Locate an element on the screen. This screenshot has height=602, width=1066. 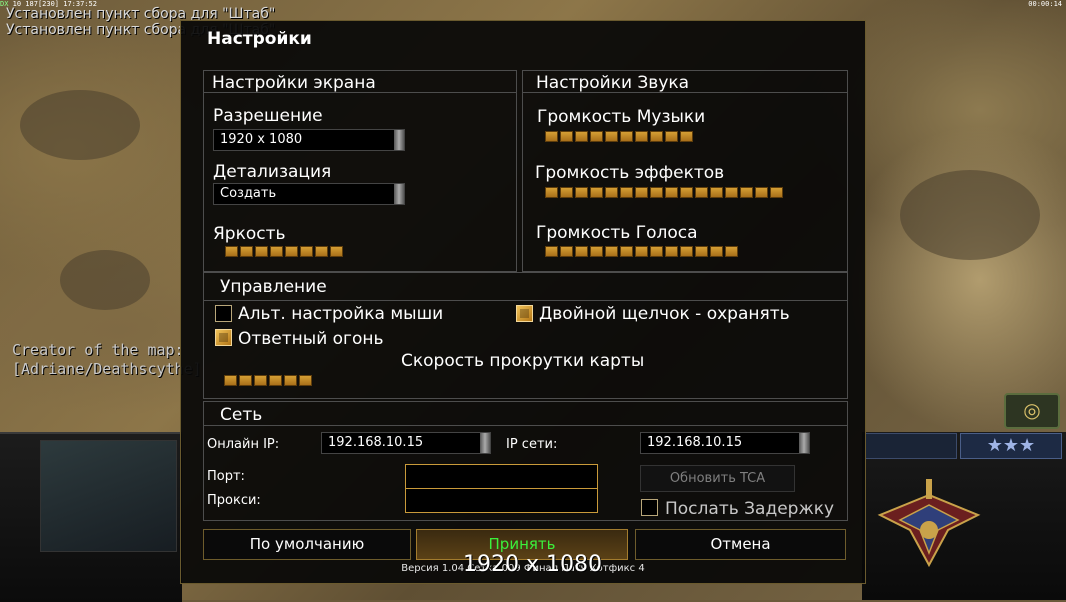
double-click-guard-label: Двойной щелчок - охранять is located at coordinates (664, 314).